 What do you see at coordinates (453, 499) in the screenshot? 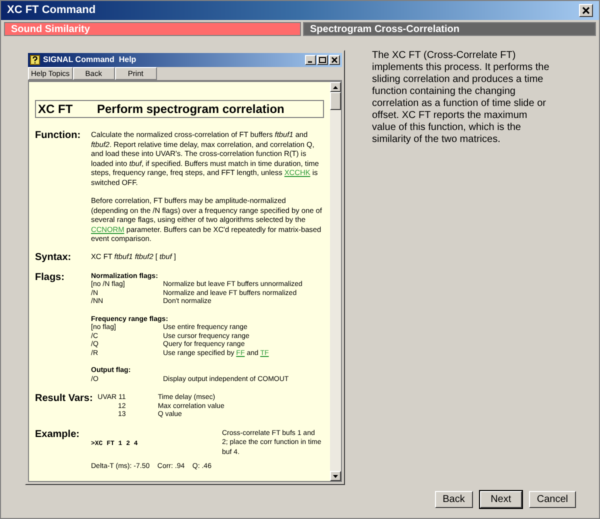
I see `dialog-button: Back` at bounding box center [453, 499].